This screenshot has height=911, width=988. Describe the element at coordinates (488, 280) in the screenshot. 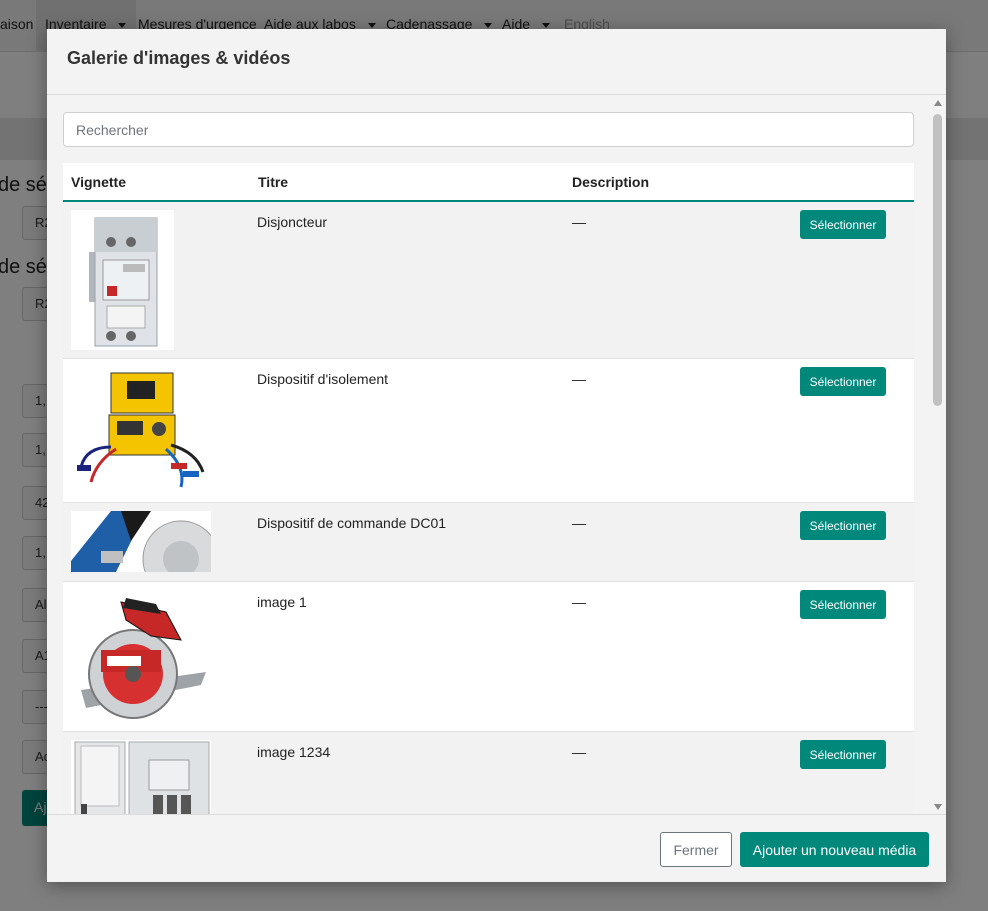

I see `table-row: Disjoncteur — Sélectionner` at that location.